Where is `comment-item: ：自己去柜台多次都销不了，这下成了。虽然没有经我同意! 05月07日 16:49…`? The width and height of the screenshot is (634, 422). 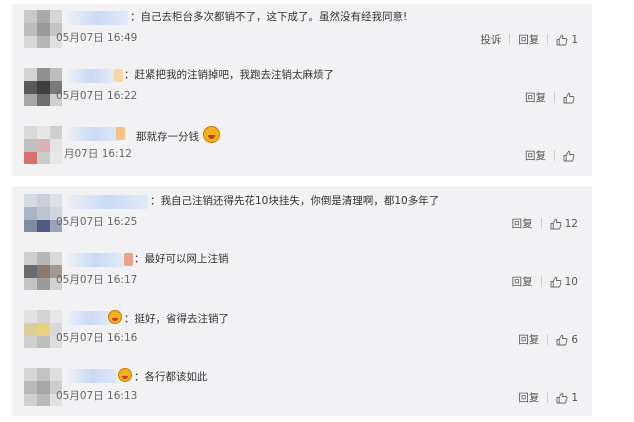
comment-item: ：自己去柜台多次都销不了，这下成了。虽然没有经我同意! 05月07日 16:49… is located at coordinates (302, 32).